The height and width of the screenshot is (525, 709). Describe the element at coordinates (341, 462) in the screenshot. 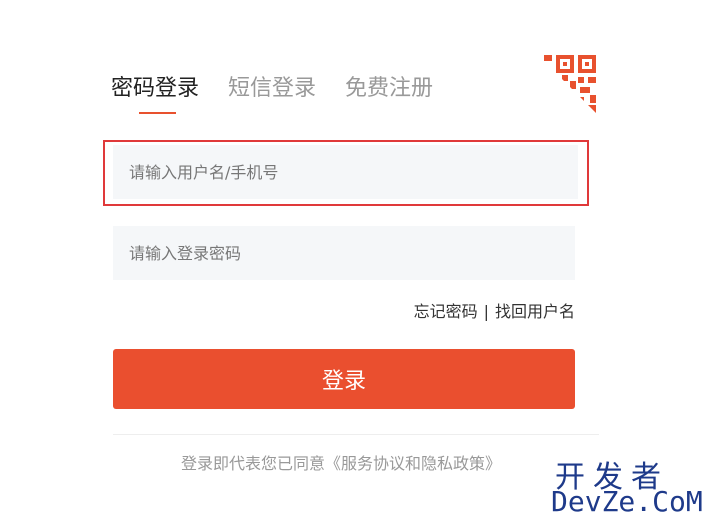

I see `agreement-text: 登录即代表您已同意《服务协议和隐私政策》` at that location.